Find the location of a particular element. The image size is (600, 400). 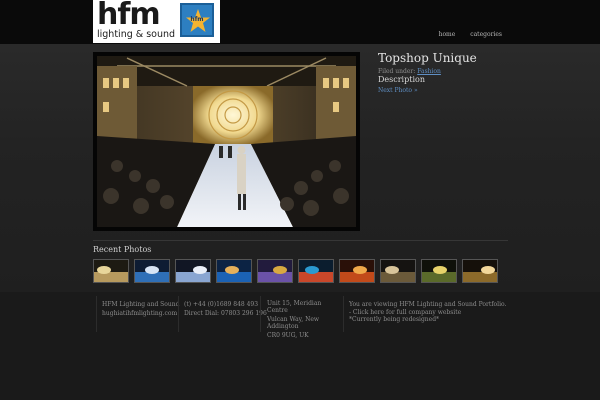

site-logo: hfm lighting & sound hfm is located at coordinates (156, 21).